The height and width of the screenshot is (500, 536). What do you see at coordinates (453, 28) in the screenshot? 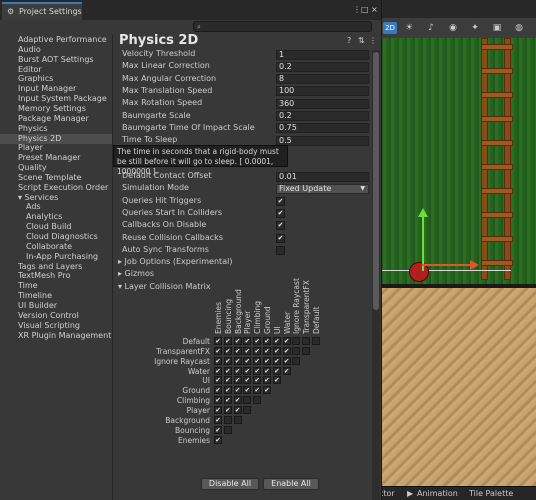
I see `visibility-icon: ◉` at bounding box center [453, 28].